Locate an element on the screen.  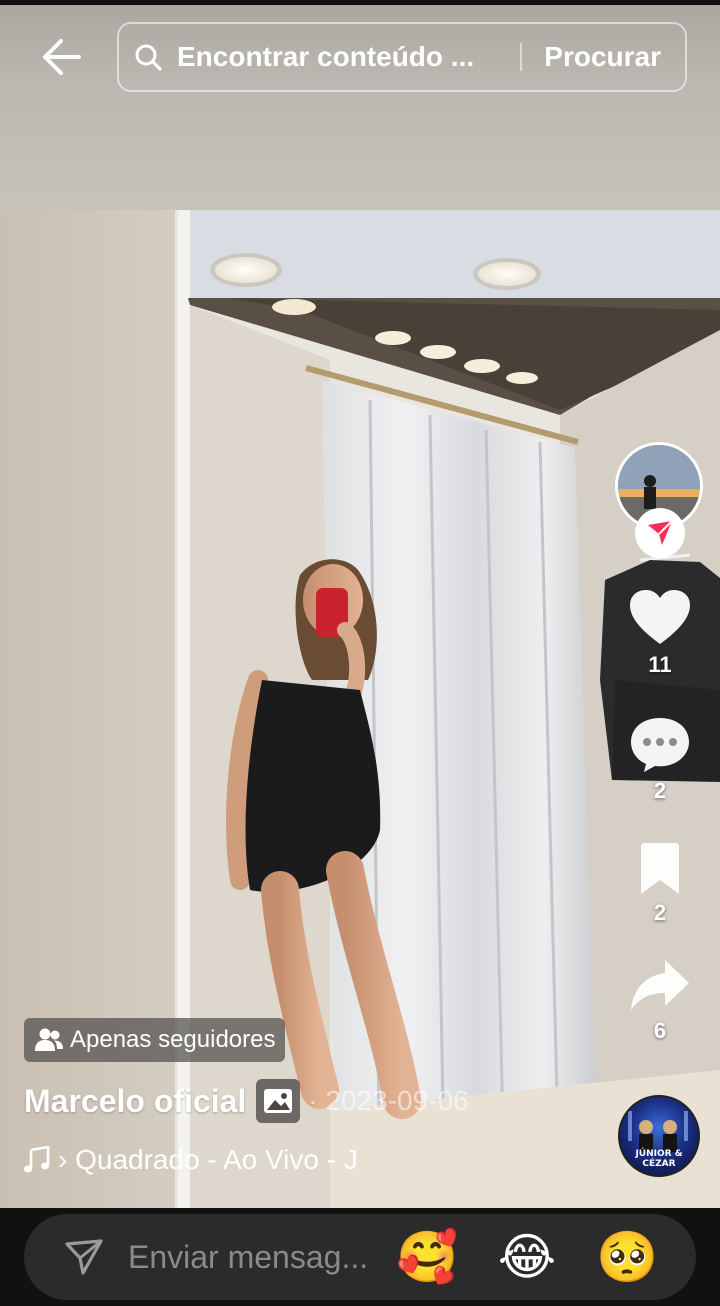
bookmark-button: 2 is located at coordinates (660, 884).